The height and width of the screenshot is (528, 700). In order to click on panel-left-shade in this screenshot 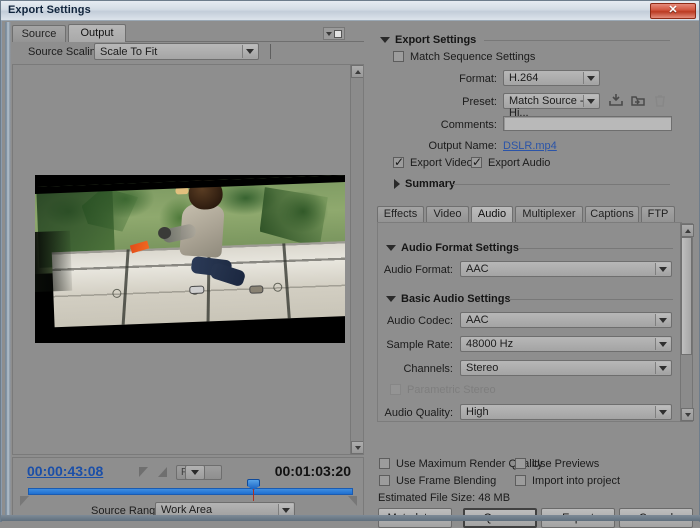, I will do `click(8, 271)`.